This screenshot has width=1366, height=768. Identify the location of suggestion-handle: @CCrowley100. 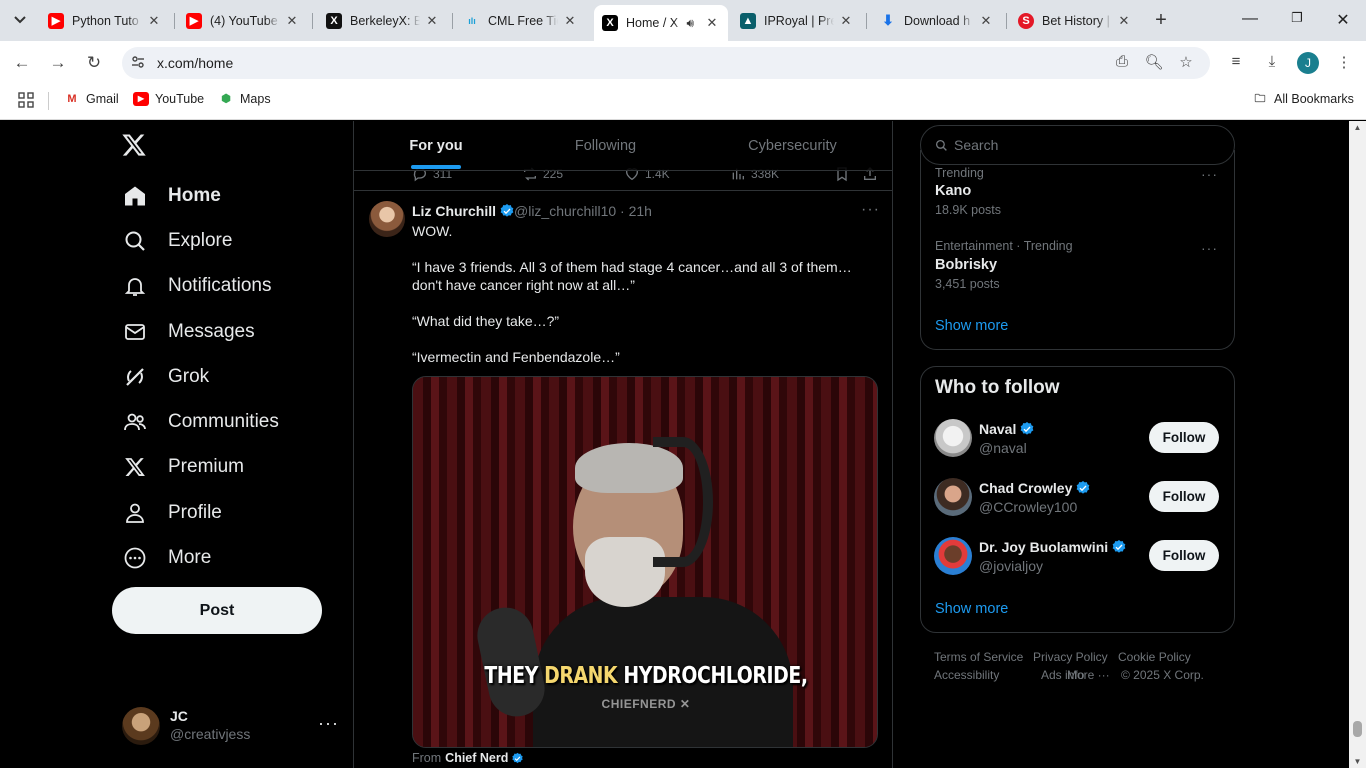
(1028, 507).